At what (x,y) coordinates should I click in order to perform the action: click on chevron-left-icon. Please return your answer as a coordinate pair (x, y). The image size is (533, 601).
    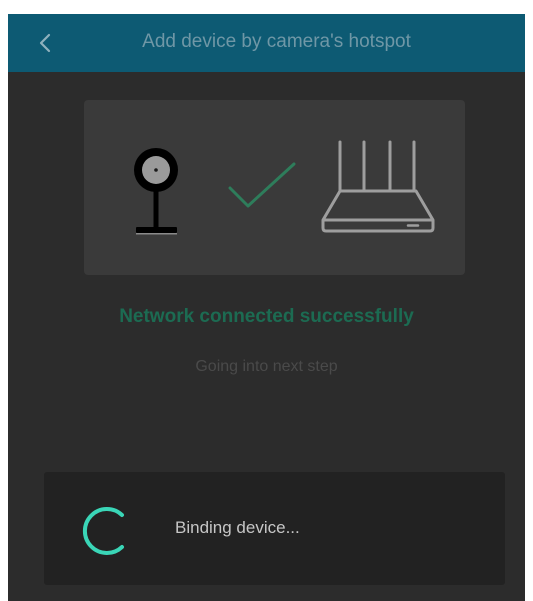
    Looking at the image, I should click on (45, 43).